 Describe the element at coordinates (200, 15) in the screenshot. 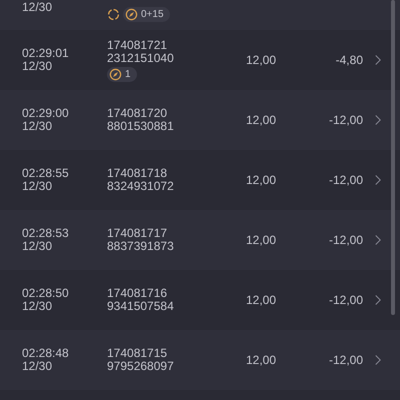

I see `transaction-row: 12/30 0+15` at that location.